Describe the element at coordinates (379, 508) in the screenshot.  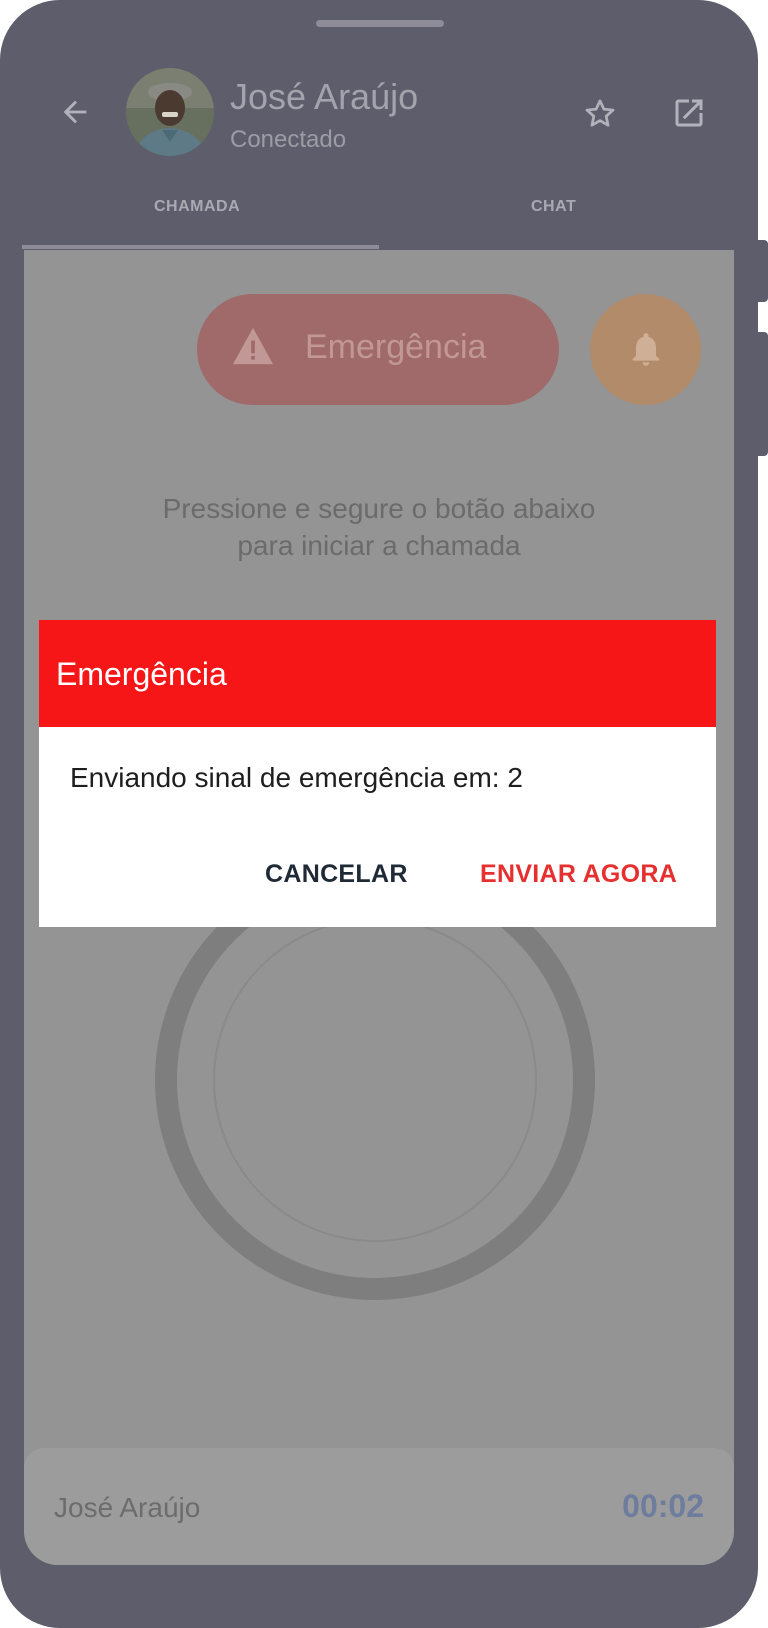
I see `instruction-line-1: Pressione e segure o botão abaixo` at that location.